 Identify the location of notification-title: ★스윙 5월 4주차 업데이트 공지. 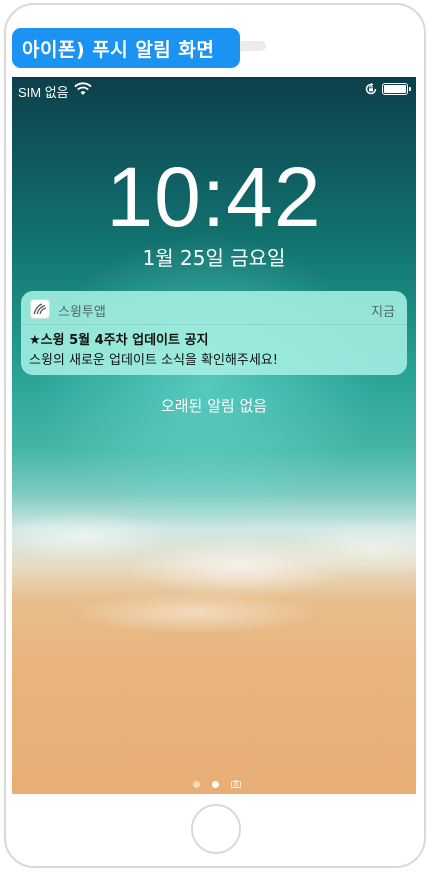
(119, 340).